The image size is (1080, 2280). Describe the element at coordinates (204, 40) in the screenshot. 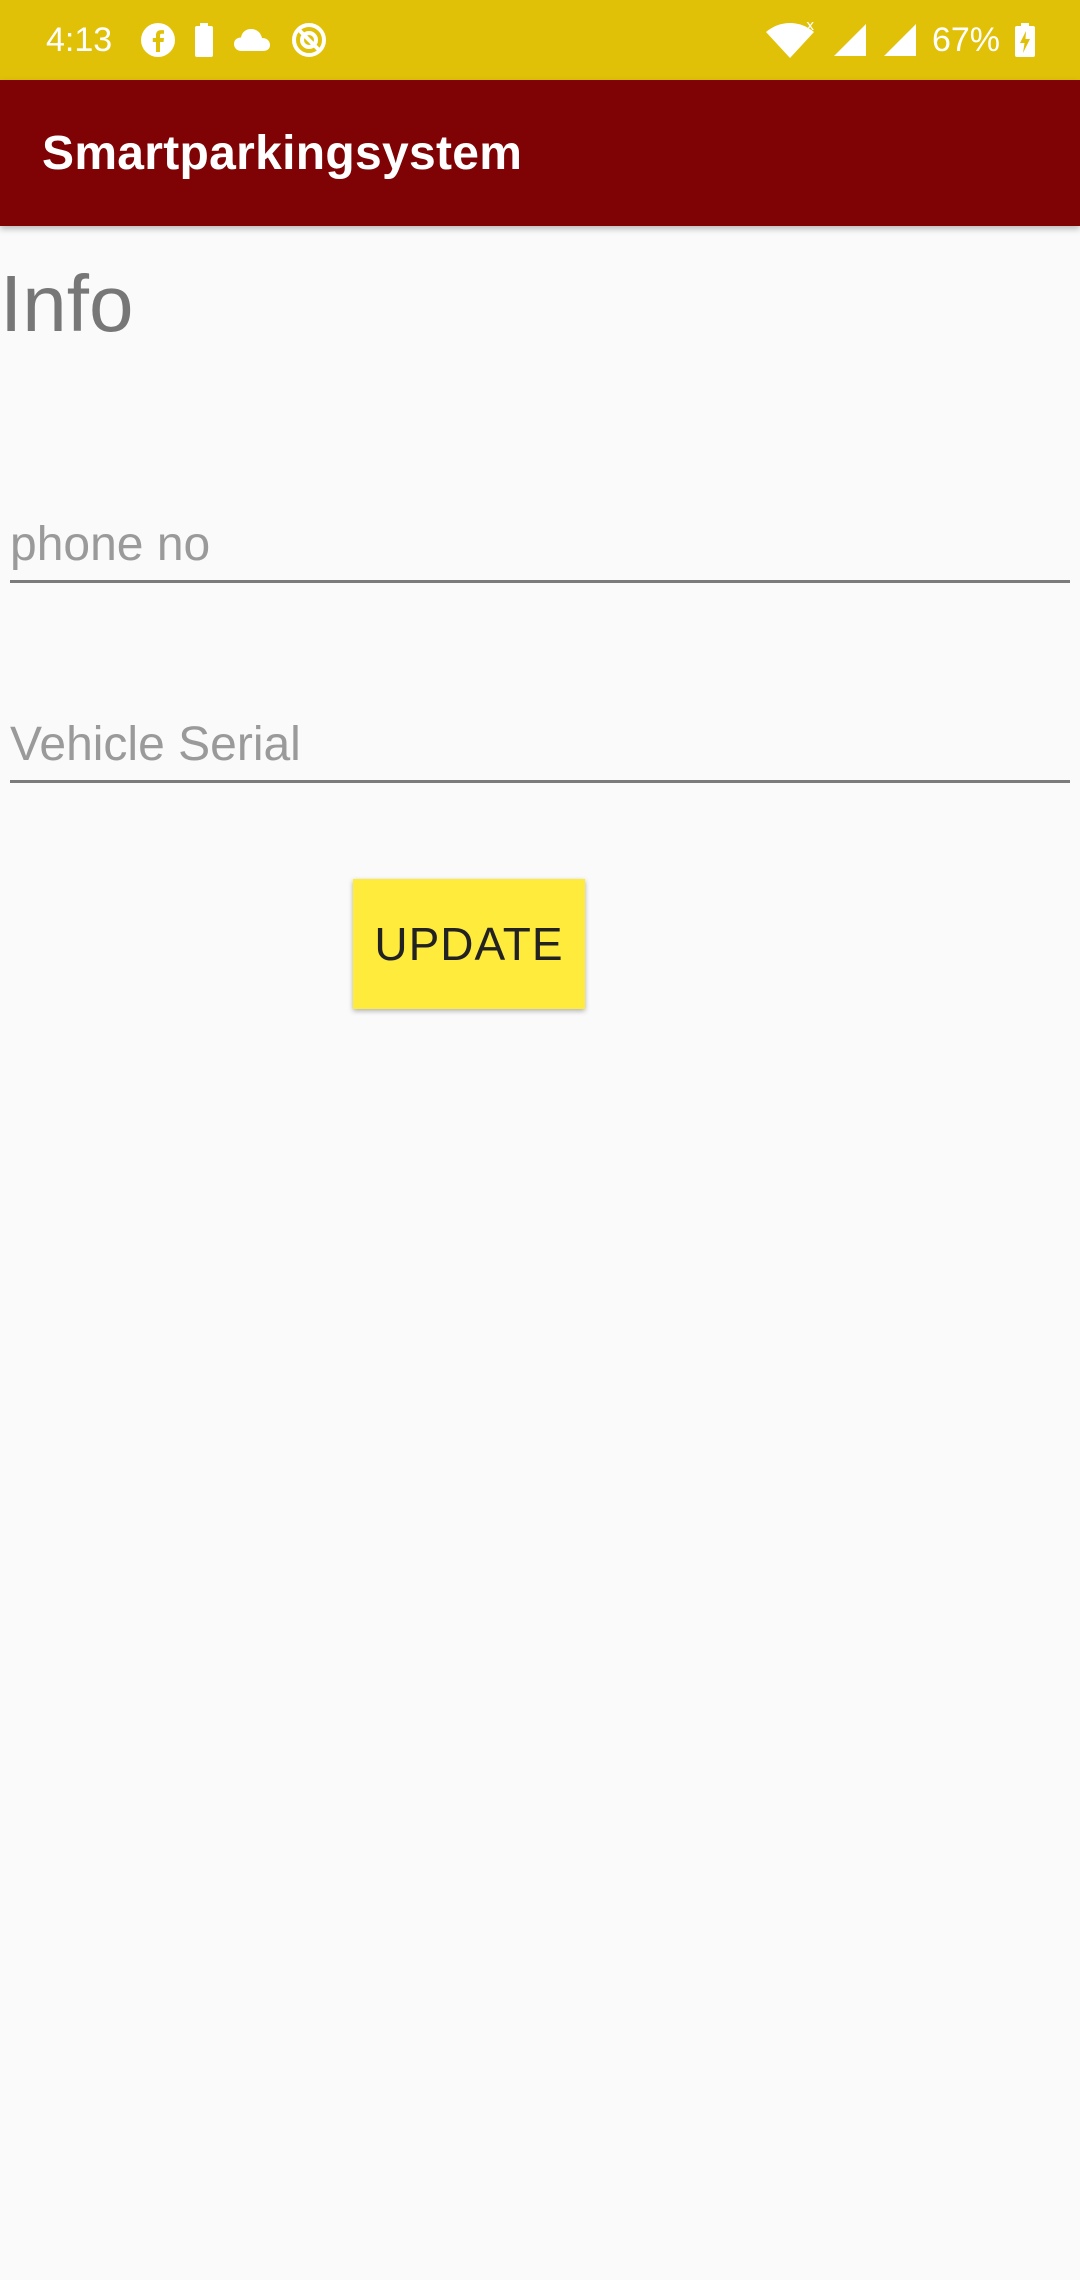

I see `battery-saver-icon` at that location.